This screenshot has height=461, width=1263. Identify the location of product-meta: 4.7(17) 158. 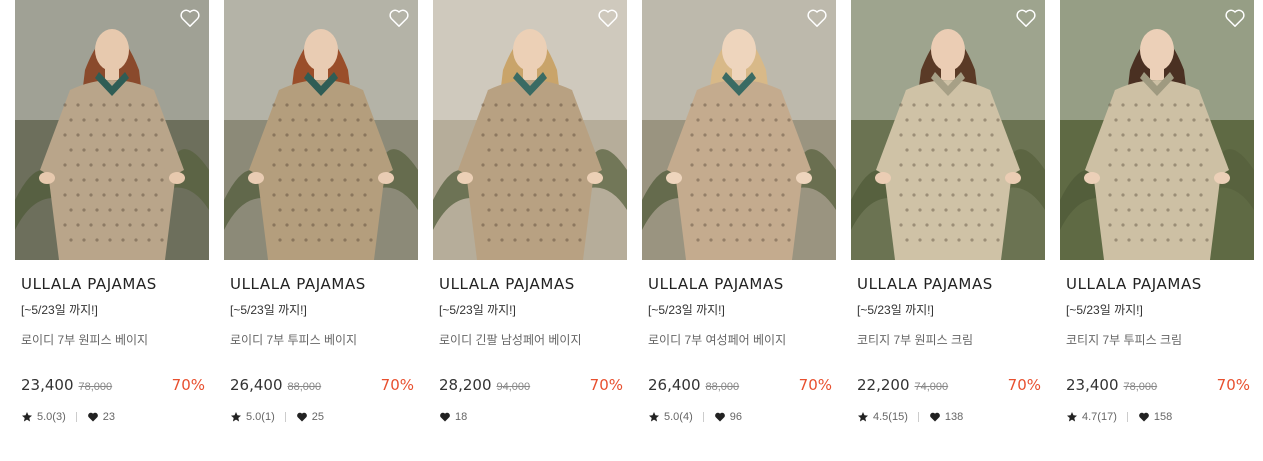
(1119, 417).